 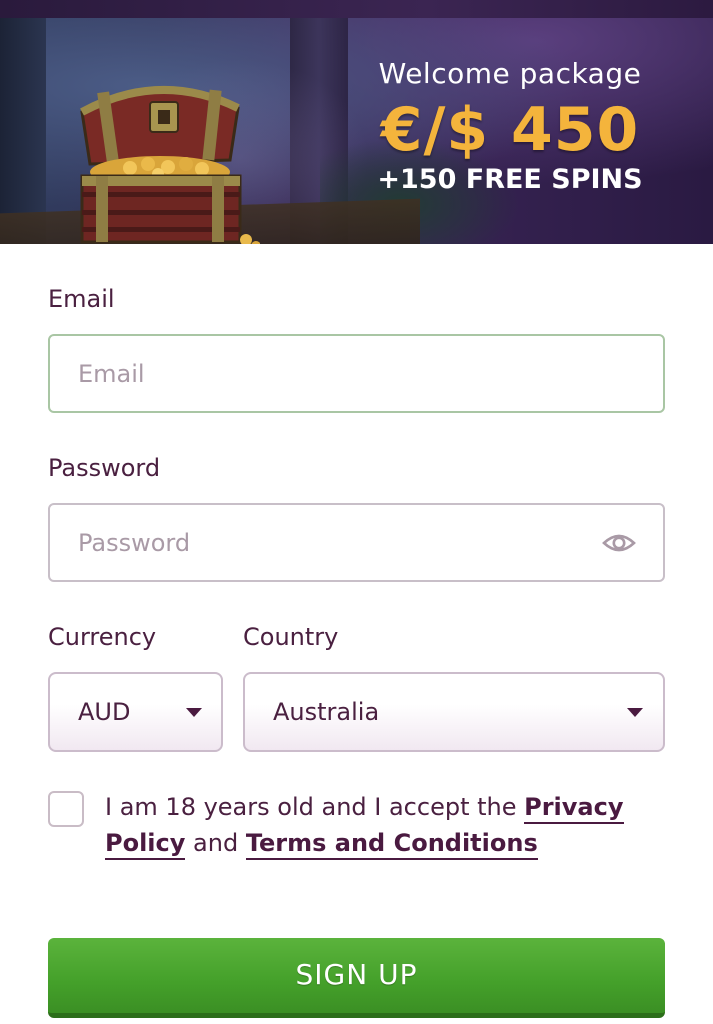 I want to click on email-input, so click(x=356, y=373).